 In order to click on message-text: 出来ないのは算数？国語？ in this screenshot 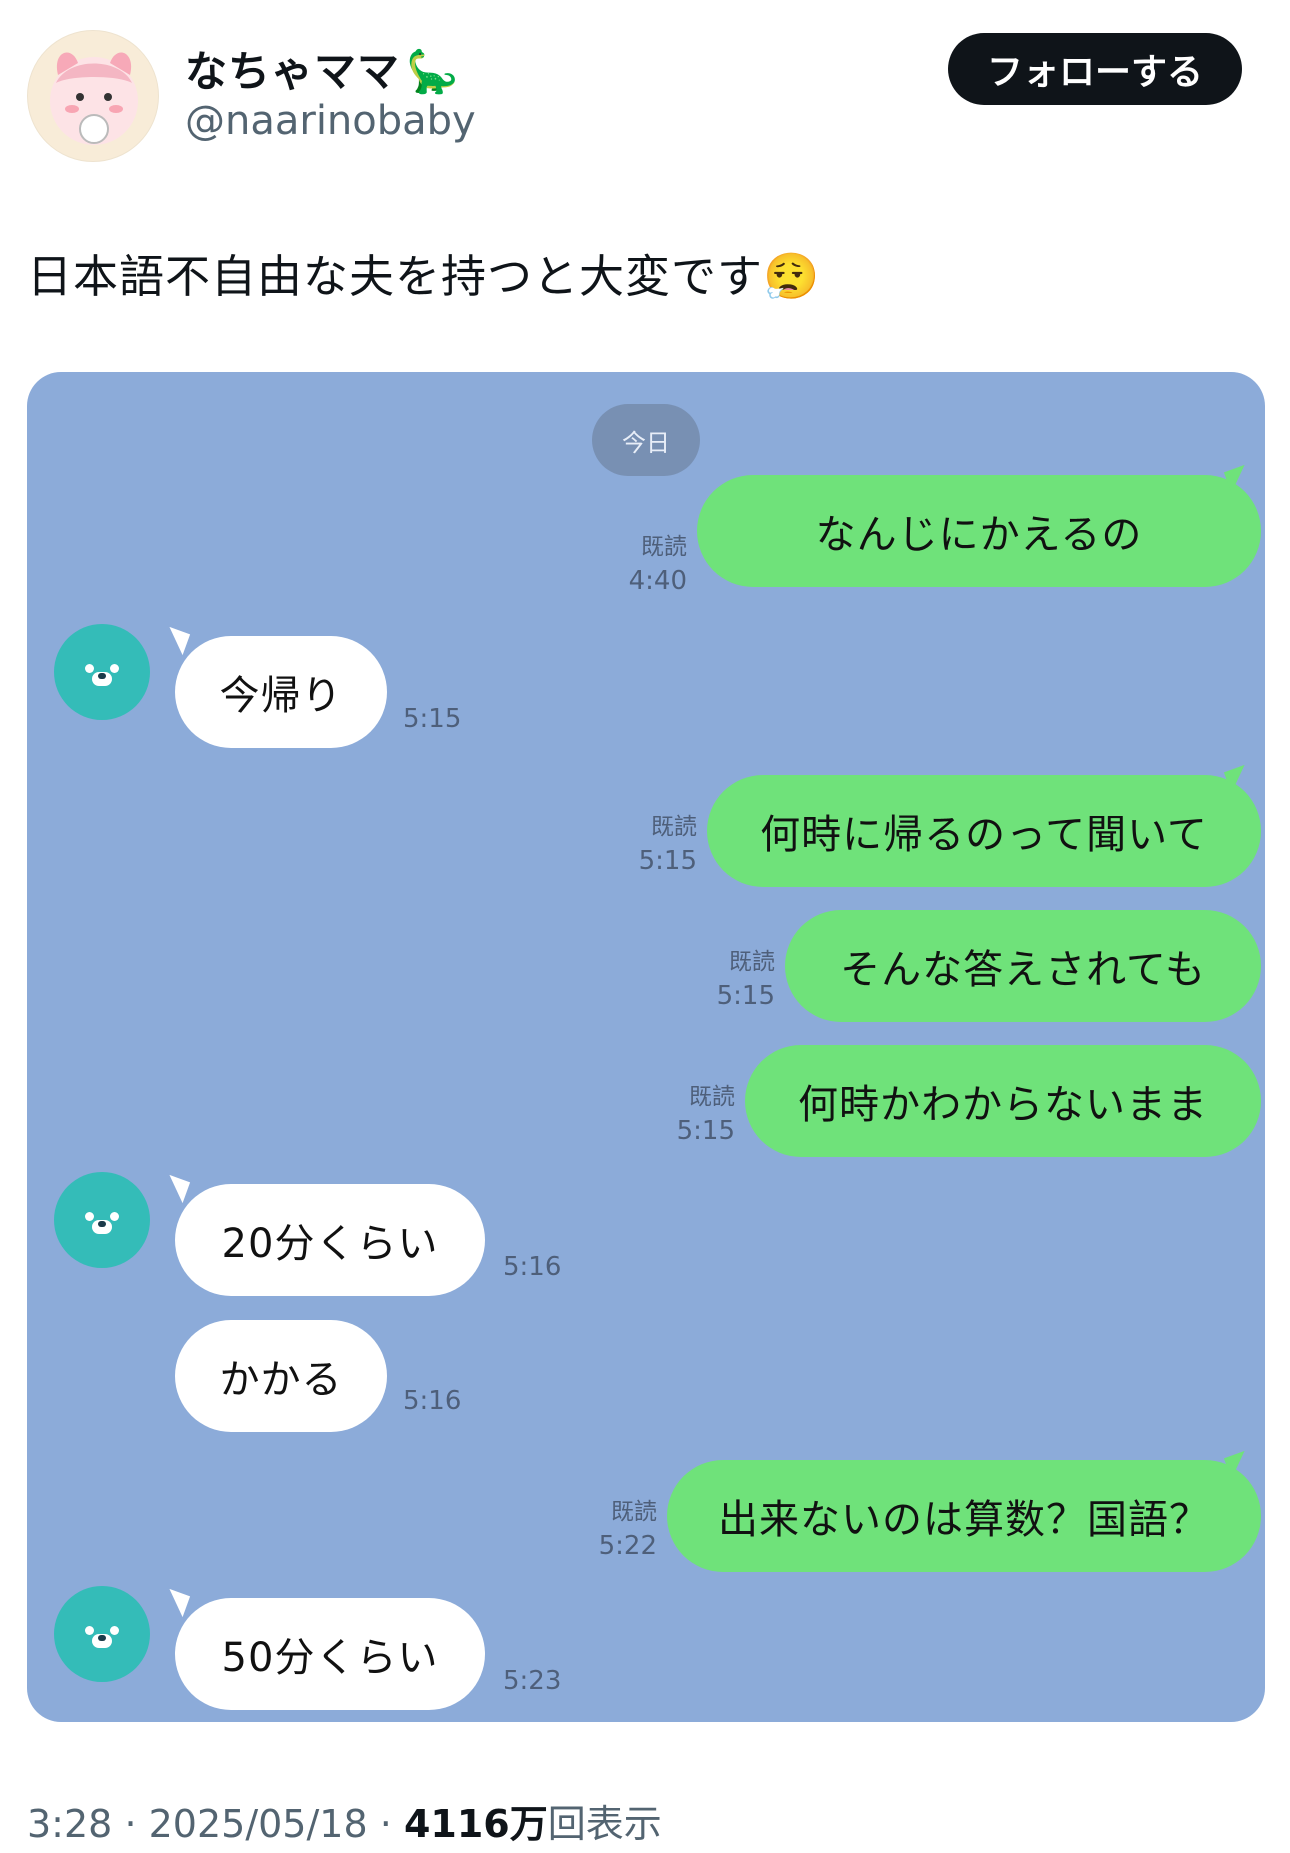, I will do `click(964, 1520)`.